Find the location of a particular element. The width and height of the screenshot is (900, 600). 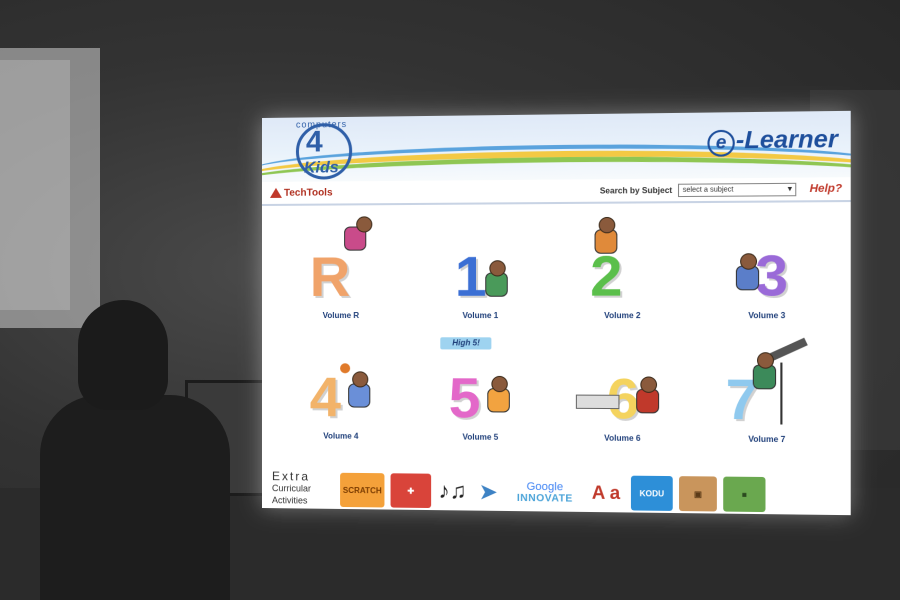

minecraft-block-icon: ■ is located at coordinates (744, 494).